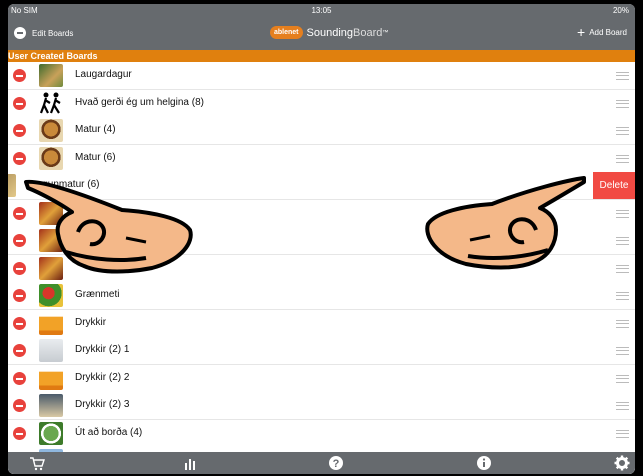  What do you see at coordinates (321, 433) in the screenshot?
I see `list-item: Út að borða (4)` at bounding box center [321, 433].